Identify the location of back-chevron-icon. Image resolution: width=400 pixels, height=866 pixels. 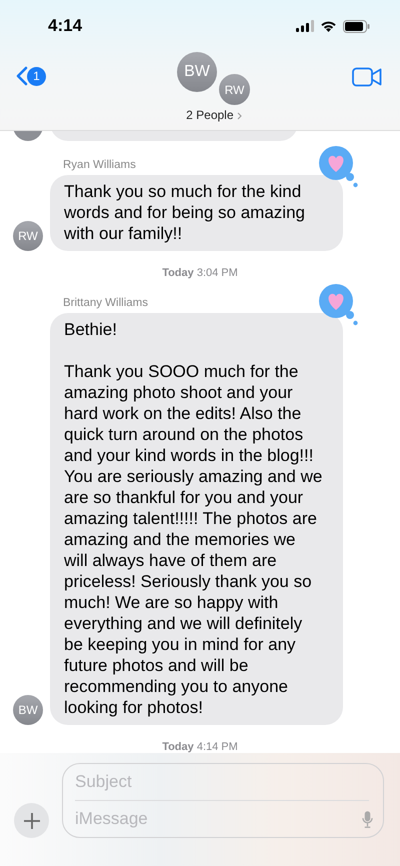
(22, 76).